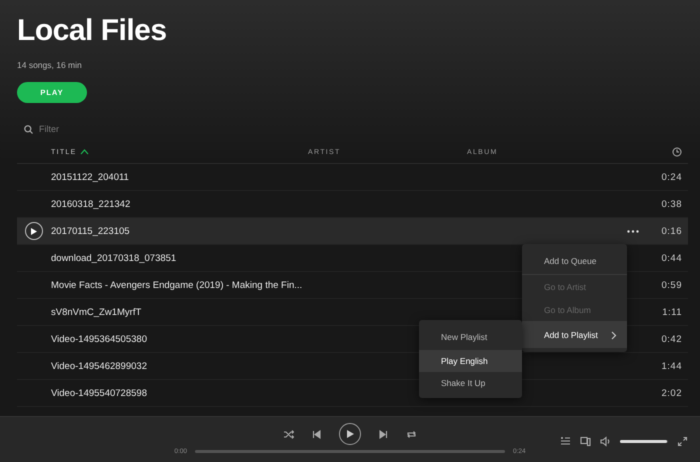 This screenshot has height=462, width=700. Describe the element at coordinates (633, 231) in the screenshot. I see `more-icon` at that location.